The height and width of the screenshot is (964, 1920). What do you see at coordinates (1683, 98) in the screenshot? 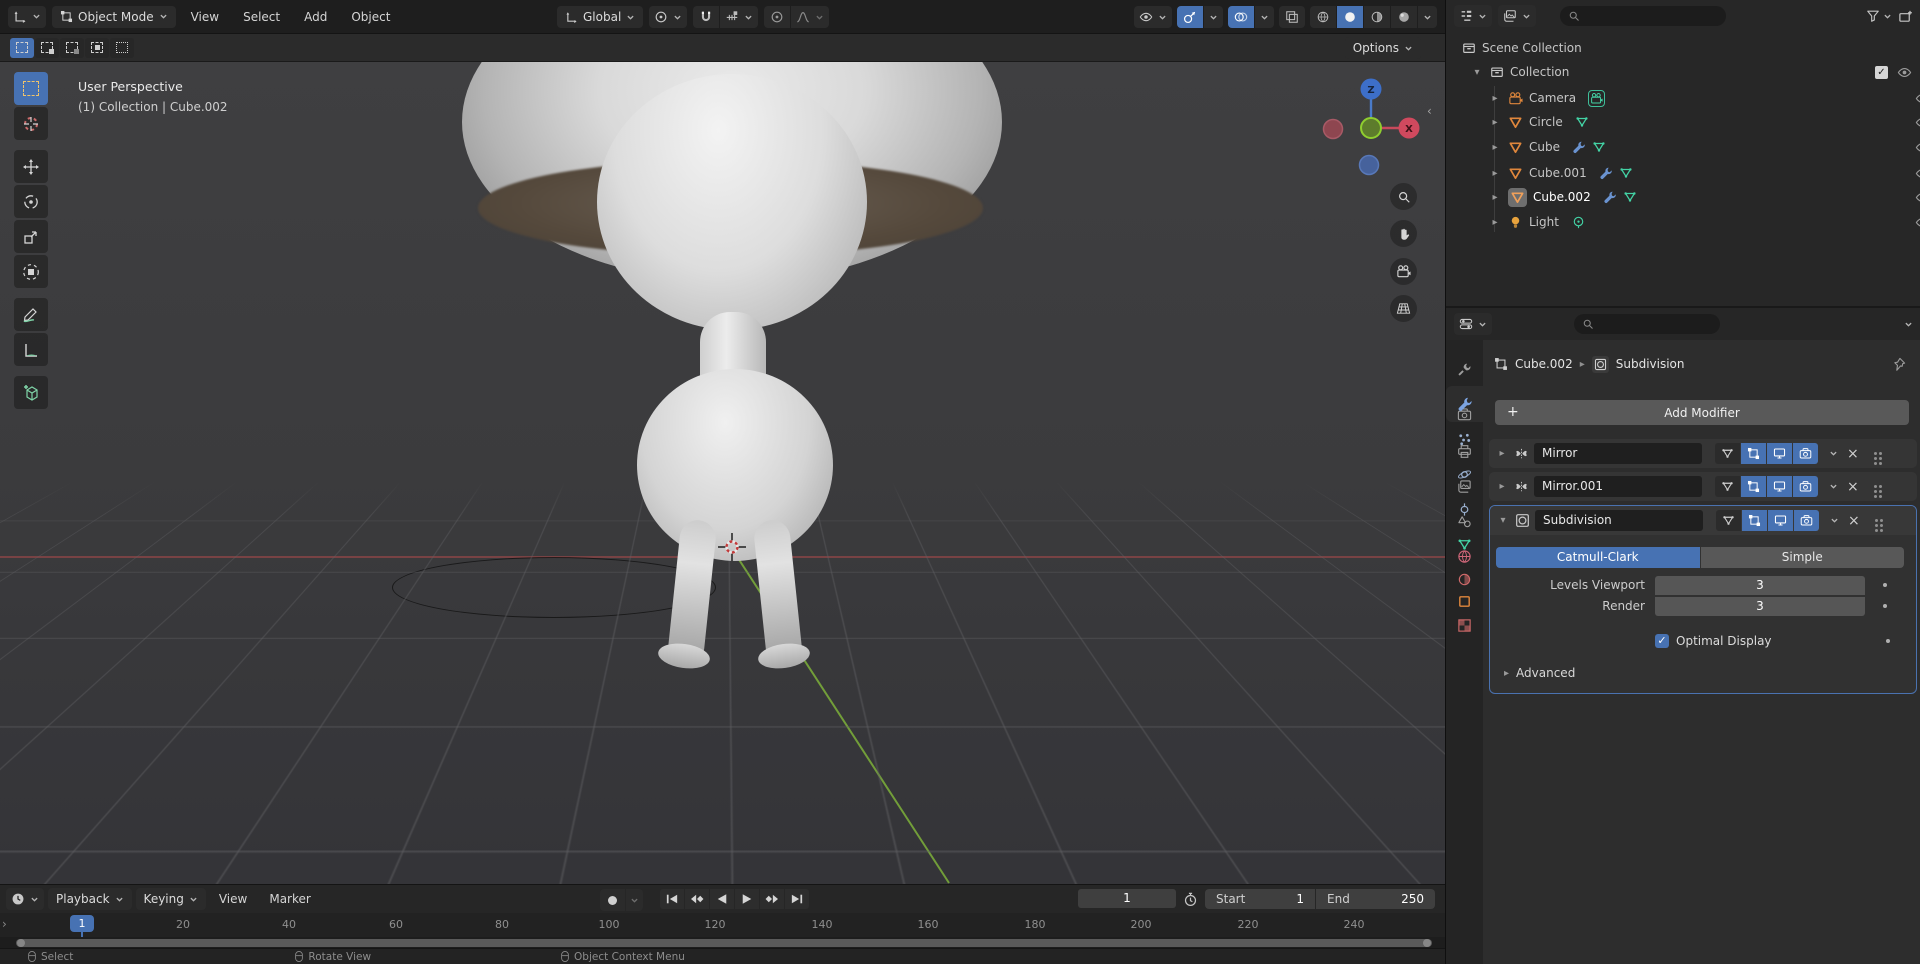
I see `outliner-row-camera: ▸ Camera` at bounding box center [1683, 98].